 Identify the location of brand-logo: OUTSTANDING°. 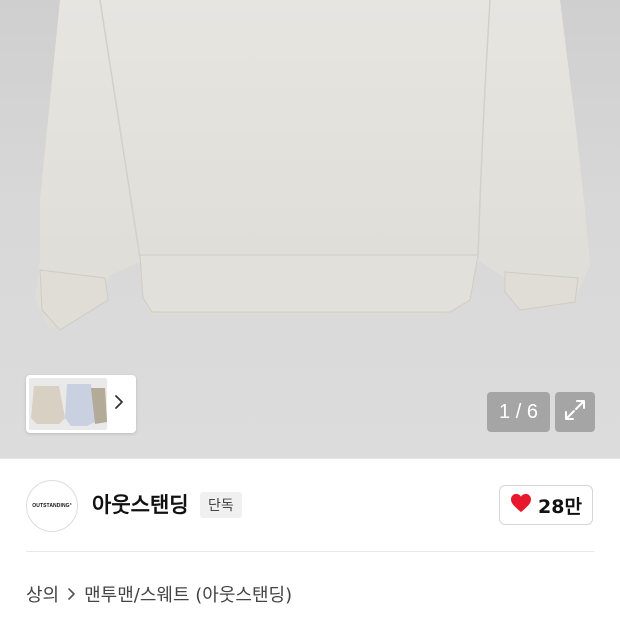
(52, 506).